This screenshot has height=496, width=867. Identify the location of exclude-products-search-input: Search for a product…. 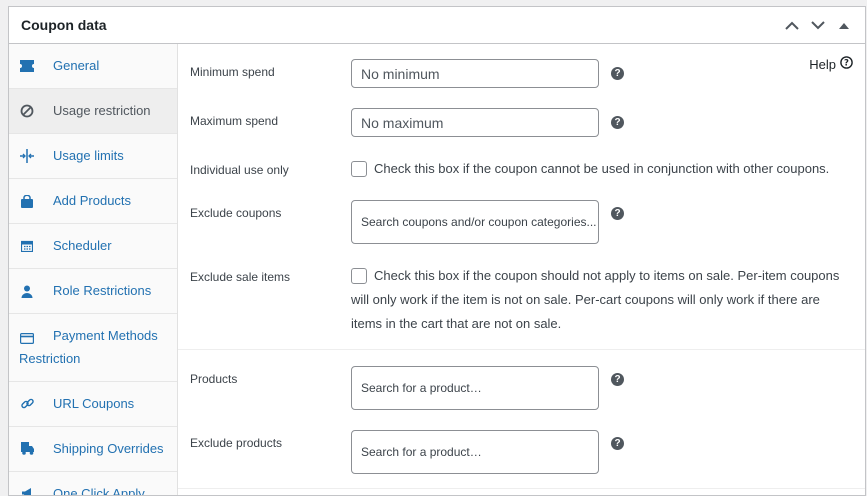
(475, 452).